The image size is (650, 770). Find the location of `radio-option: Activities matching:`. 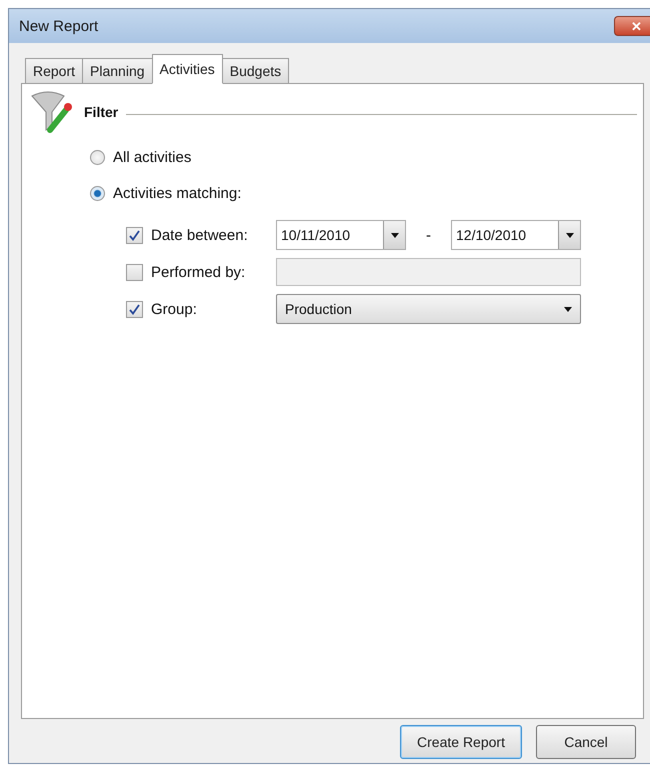

radio-option: Activities matching: is located at coordinates (166, 193).